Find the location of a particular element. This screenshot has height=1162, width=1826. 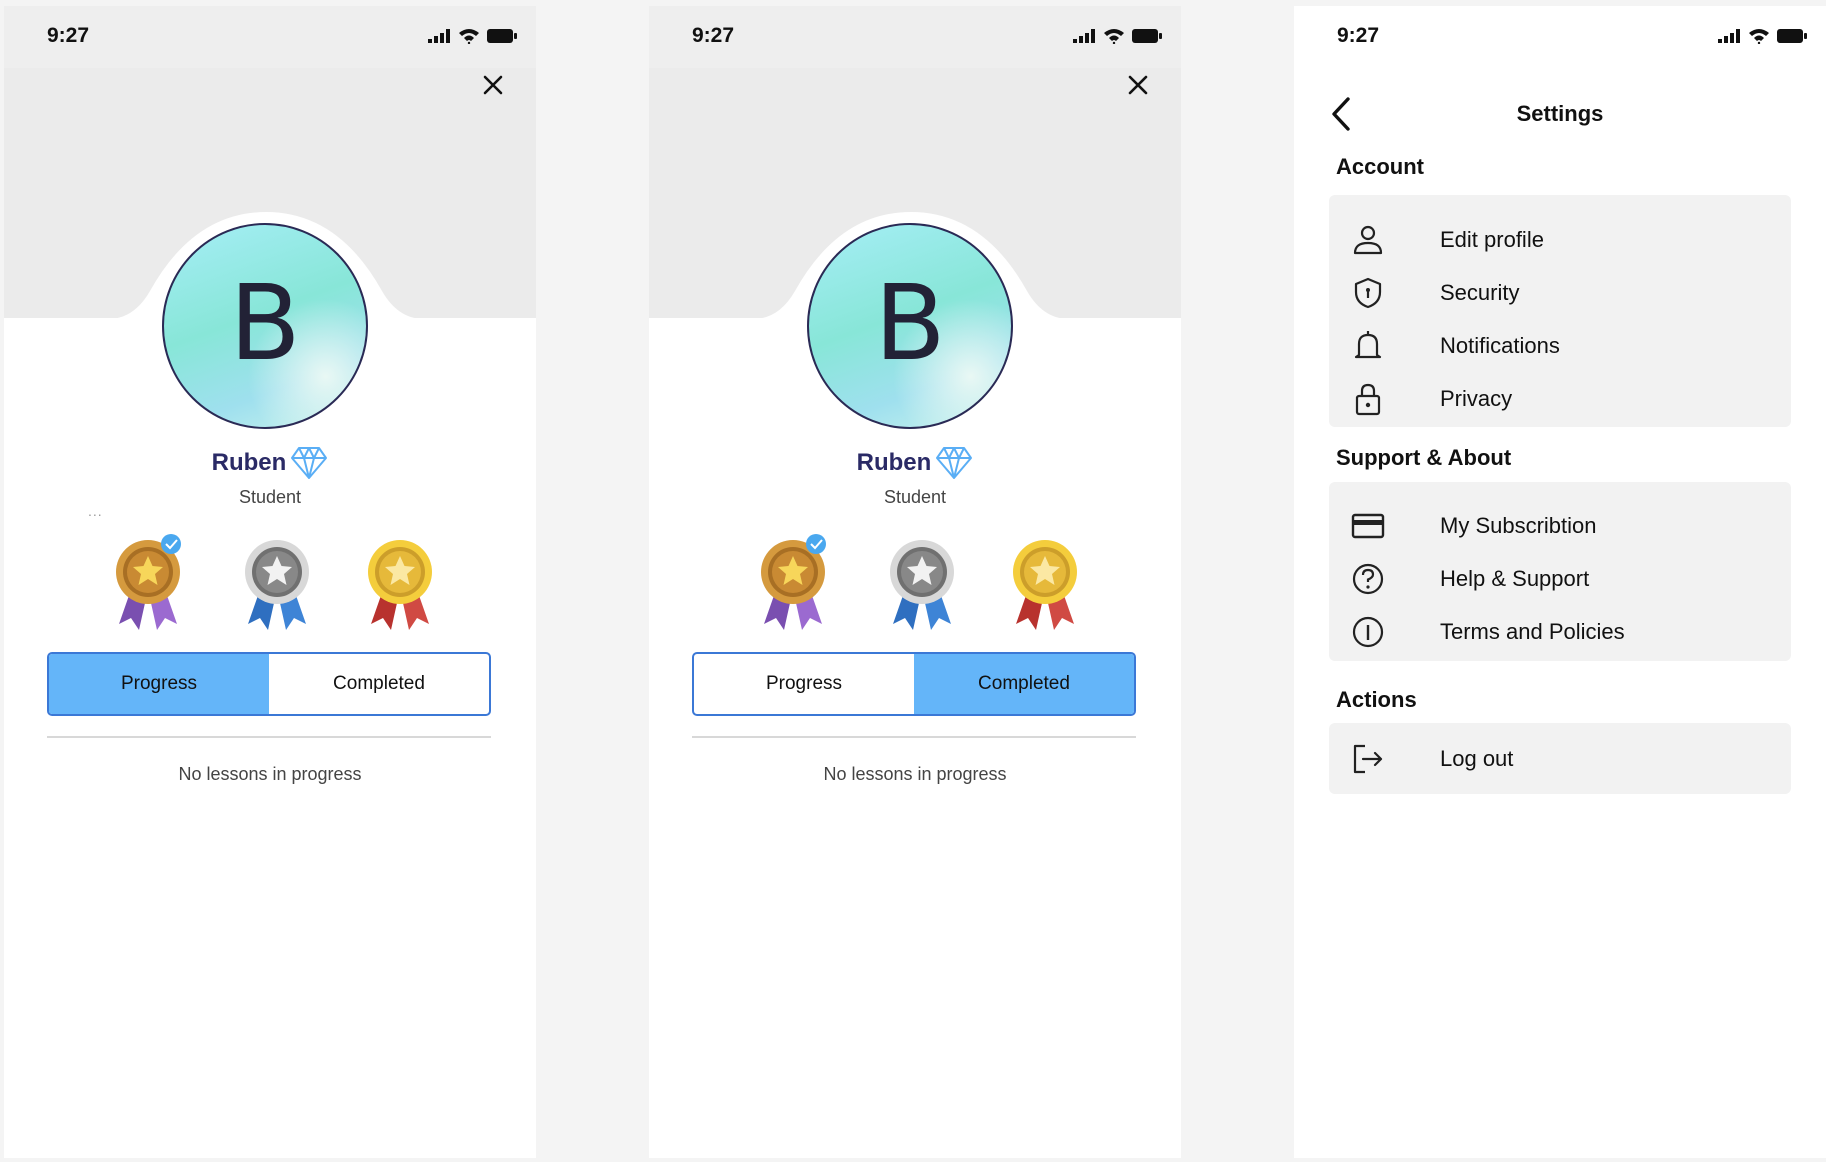

help-icon is located at coordinates (1368, 578).